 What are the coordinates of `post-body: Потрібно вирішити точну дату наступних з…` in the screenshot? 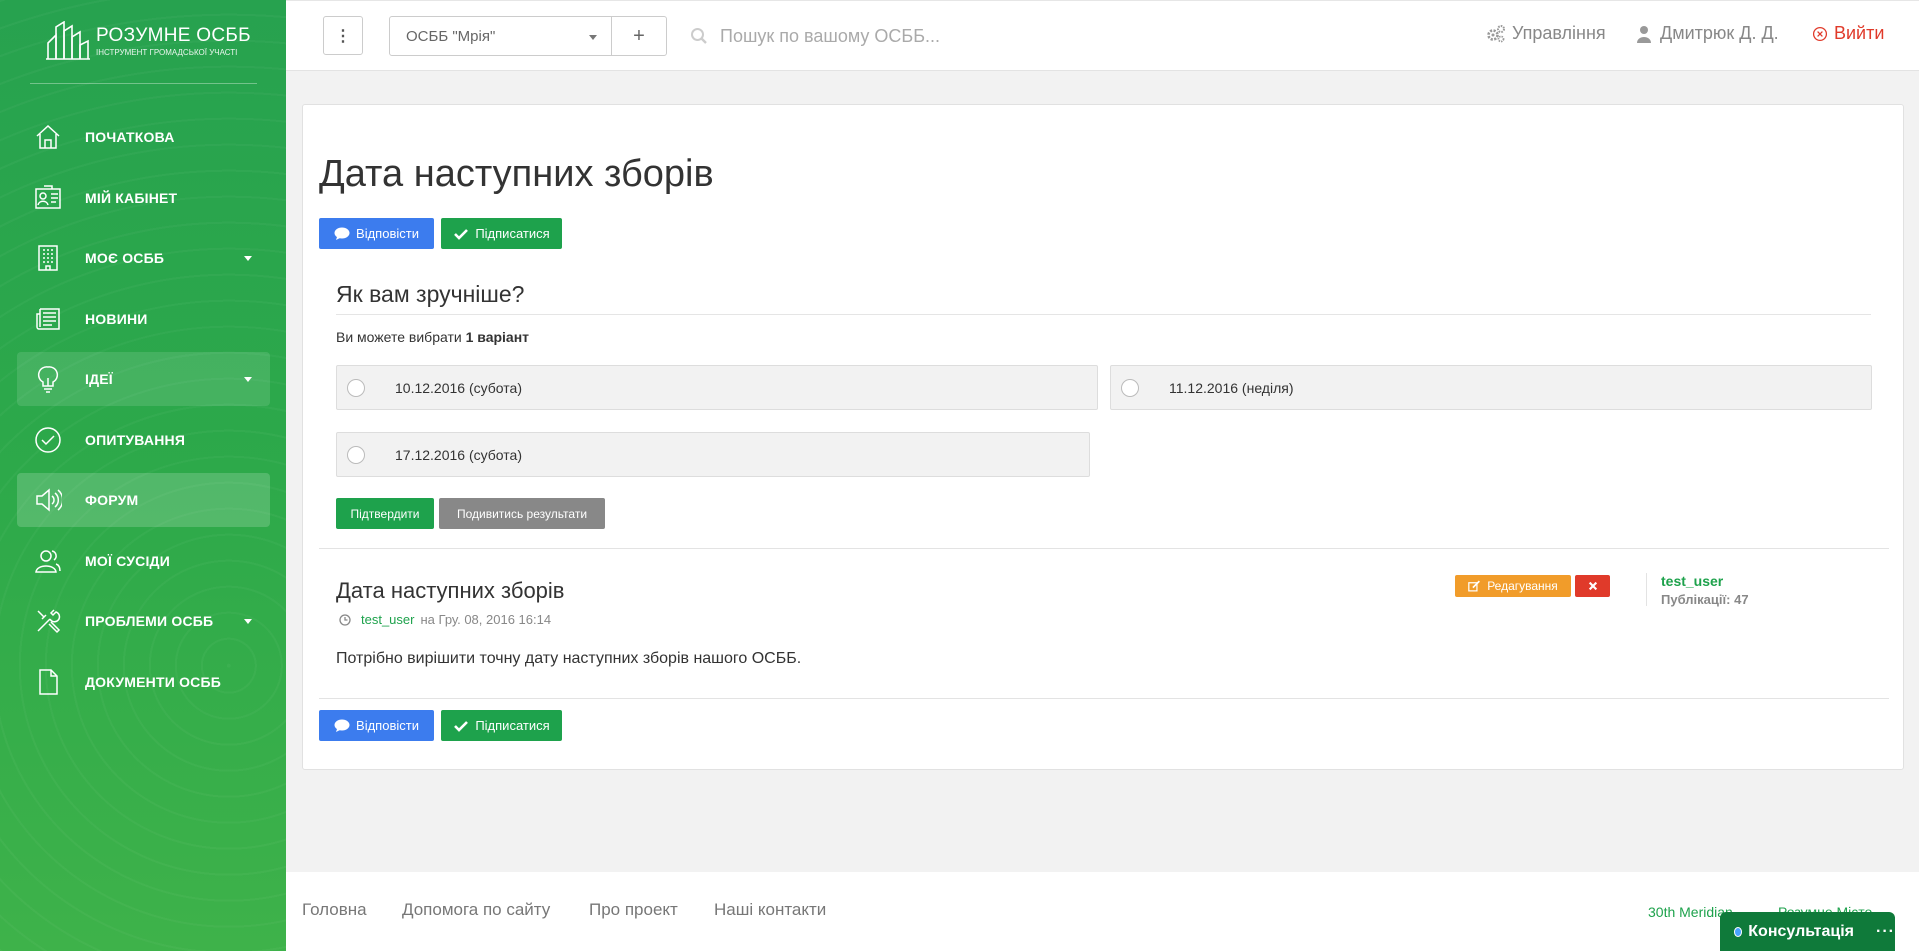 It's located at (569, 658).